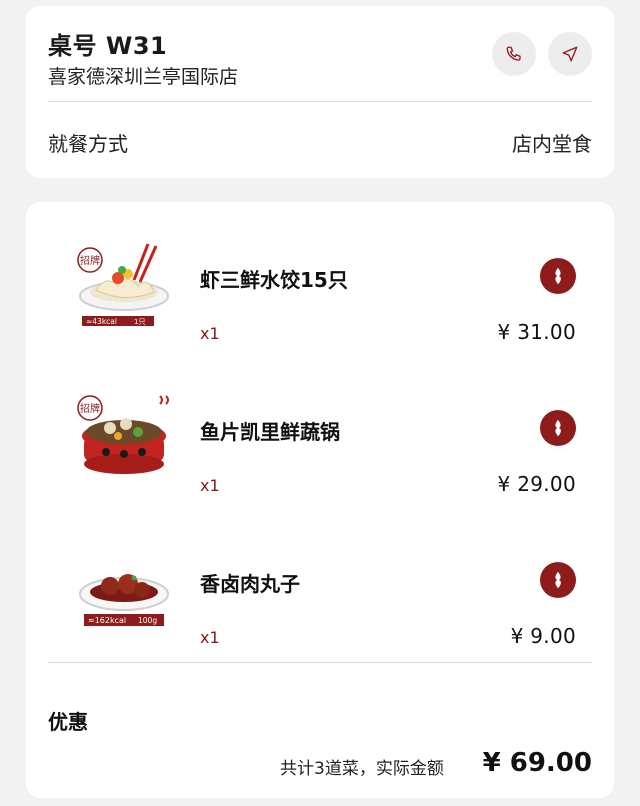 This screenshot has height=806, width=640. I want to click on dining-method-label: 就餐方式, so click(88, 144).